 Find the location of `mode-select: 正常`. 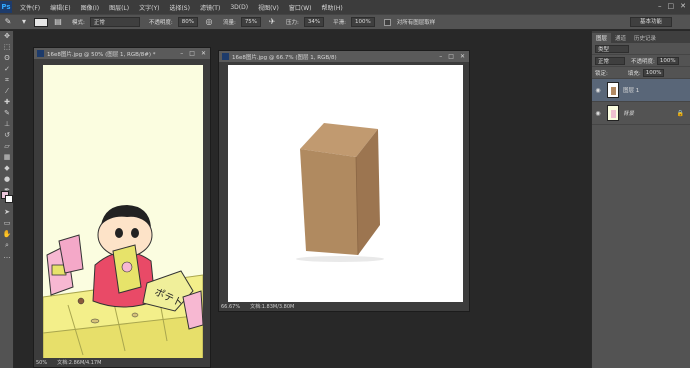

mode-select: 正常 is located at coordinates (114, 22).